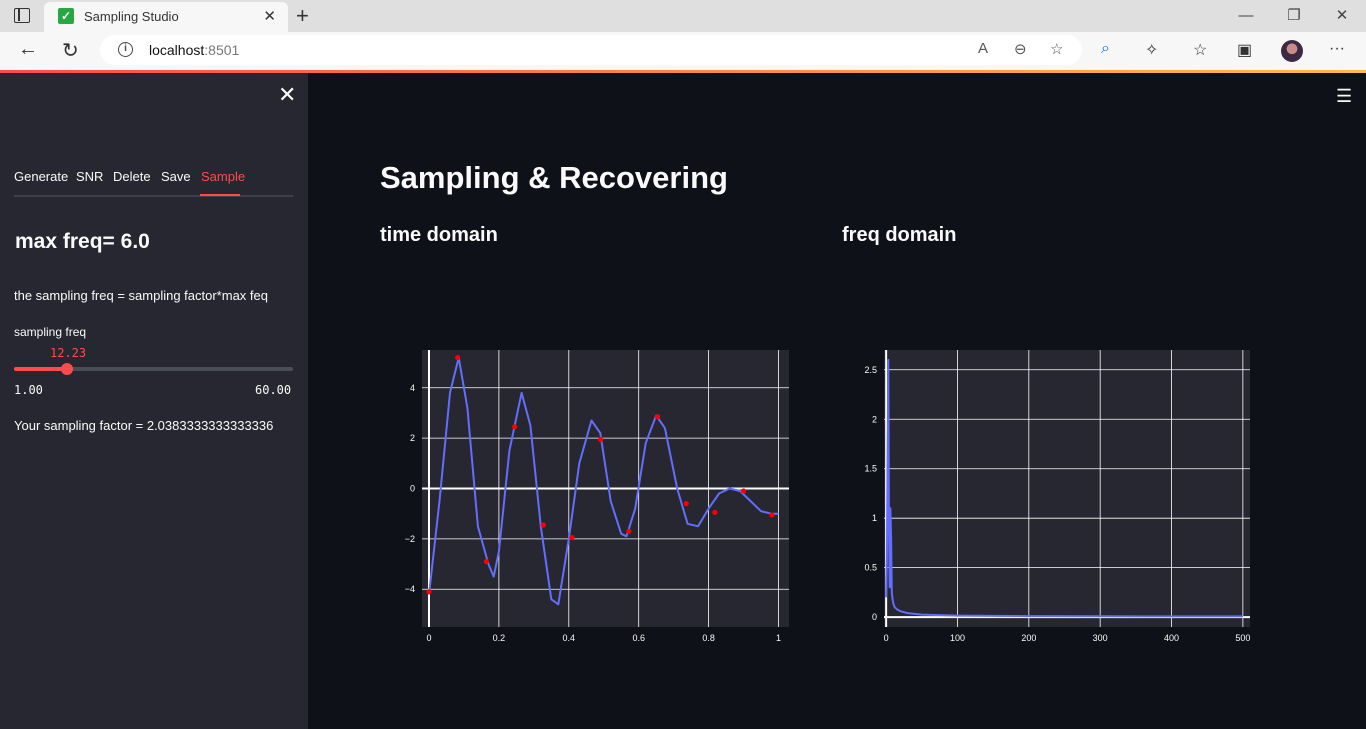  Describe the element at coordinates (1105, 49) in the screenshot. I see `search-icon: ⌕` at that location.